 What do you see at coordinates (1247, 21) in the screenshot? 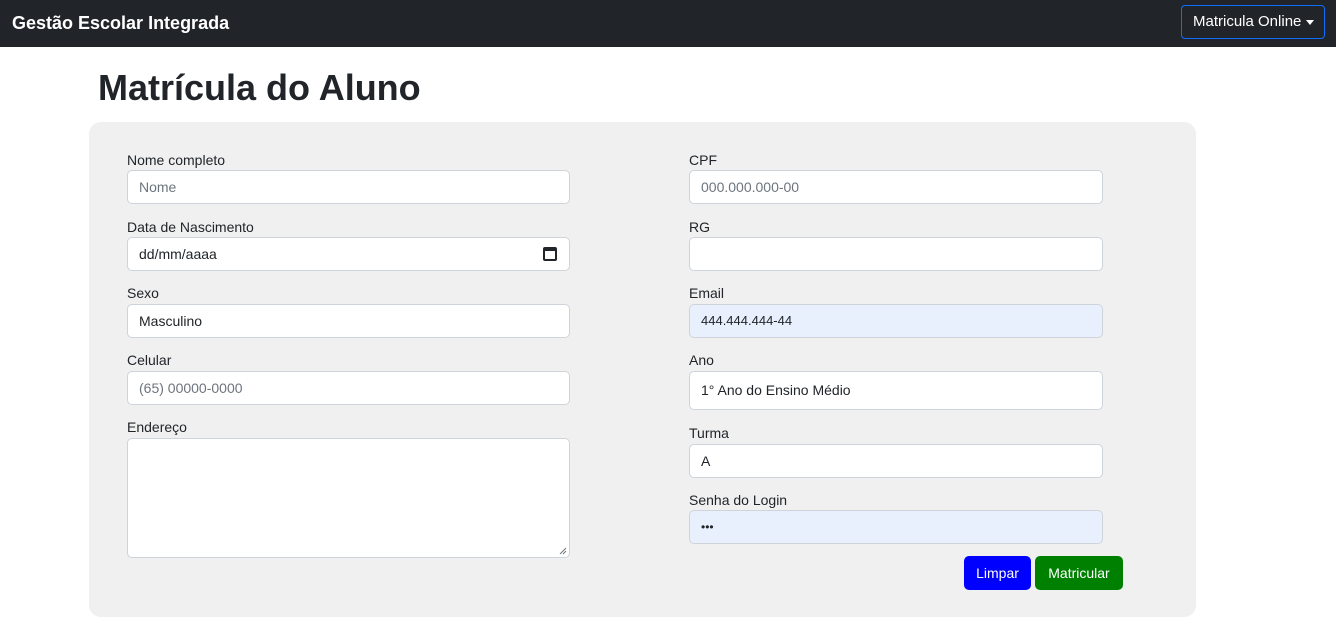
I see `dropdown-label: Matricula Online` at bounding box center [1247, 21].